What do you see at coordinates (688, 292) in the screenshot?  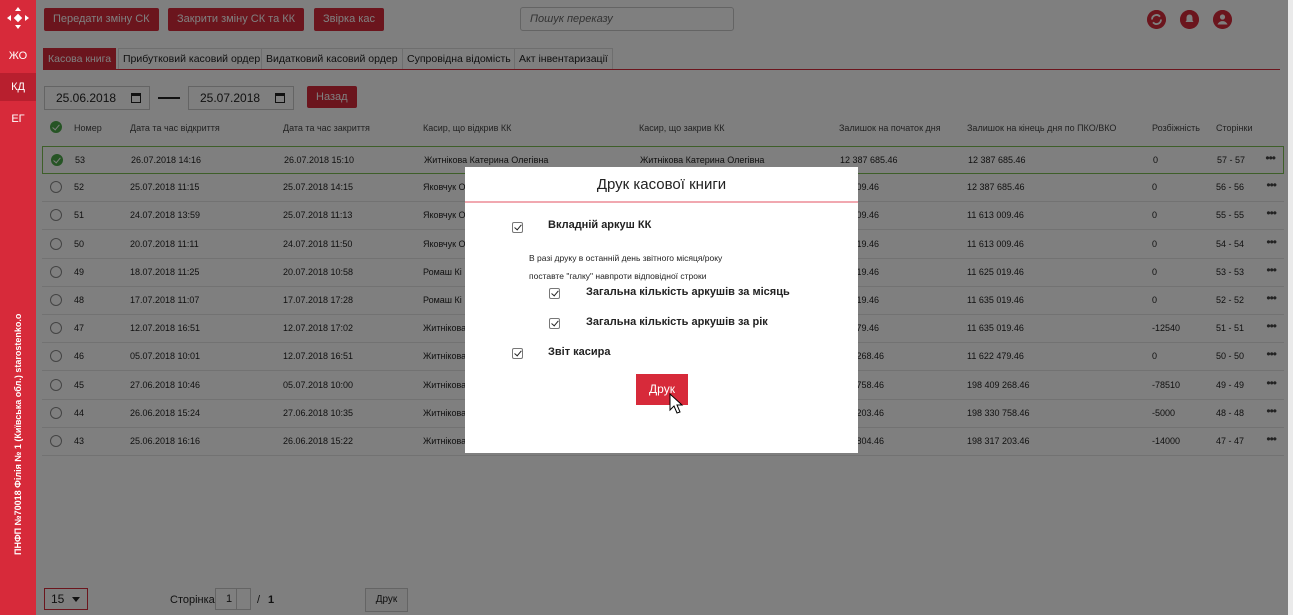 I see `month-total-label: Загальна кількість аркушів за місяць` at bounding box center [688, 292].